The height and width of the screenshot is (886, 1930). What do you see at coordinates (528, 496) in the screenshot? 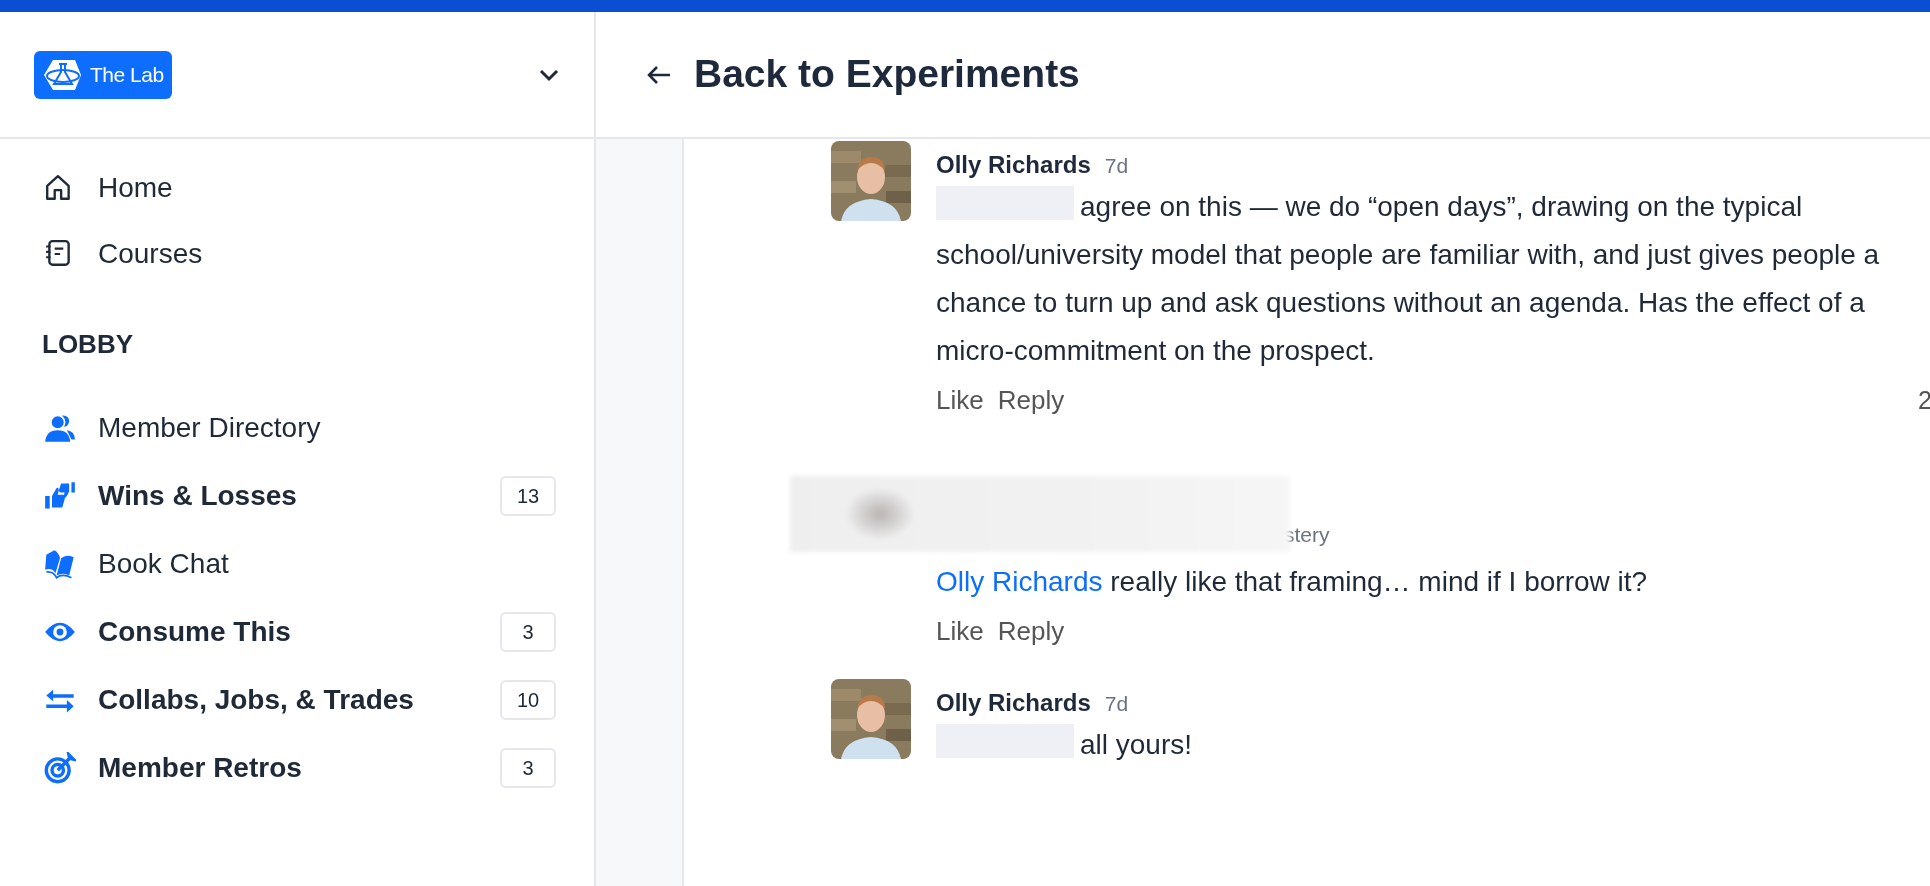
I see `unread-count: 13` at bounding box center [528, 496].